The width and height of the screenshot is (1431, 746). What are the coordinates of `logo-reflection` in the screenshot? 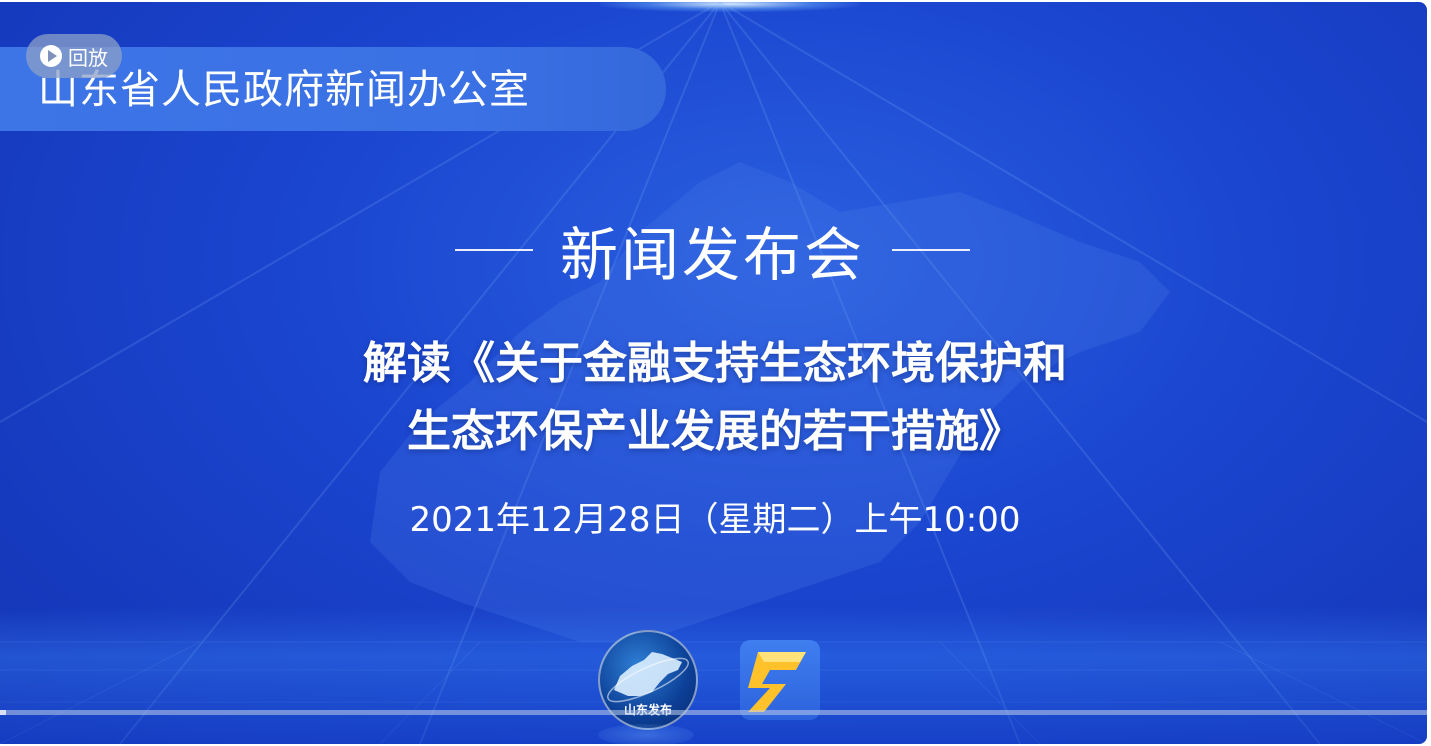 It's located at (646, 734).